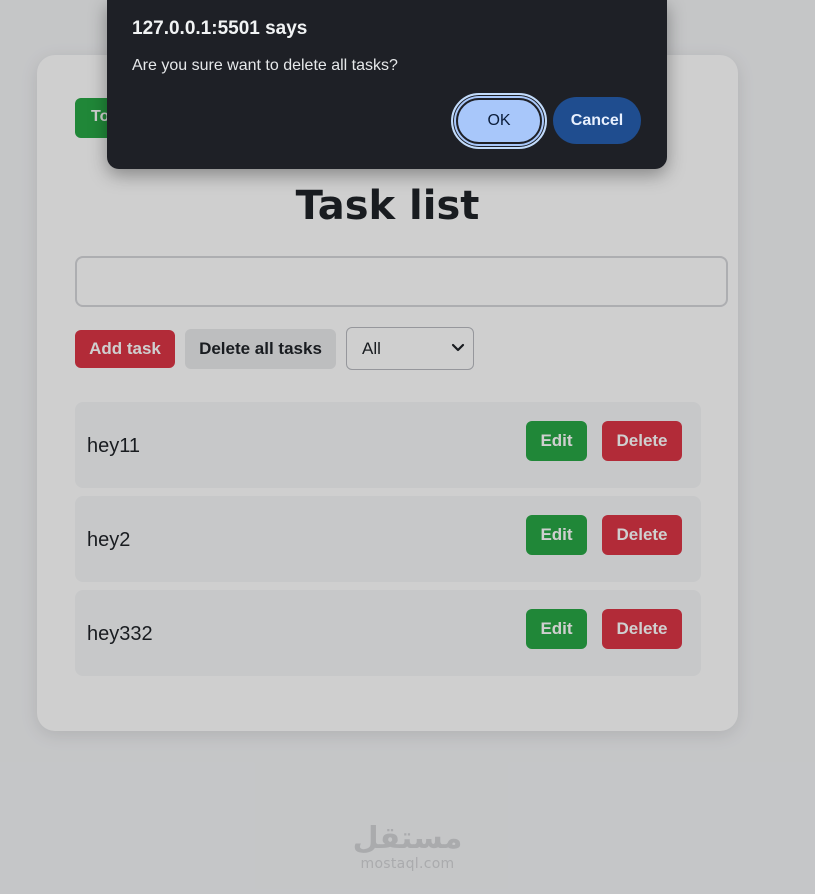  I want to click on ok-button: OK, so click(499, 121).